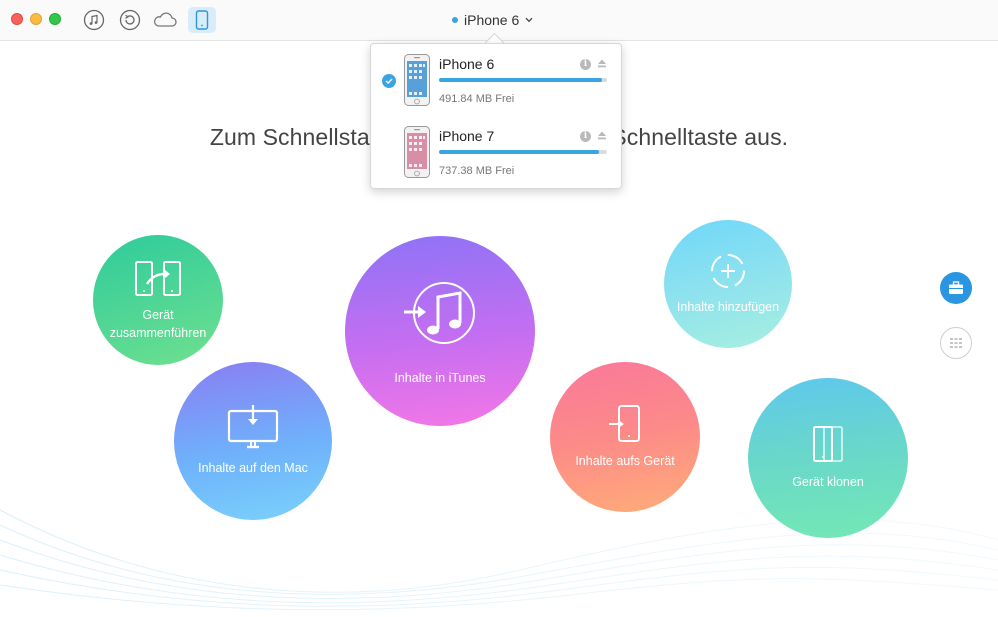  I want to click on free-space-label: 737.38 MB Frei, so click(477, 171).